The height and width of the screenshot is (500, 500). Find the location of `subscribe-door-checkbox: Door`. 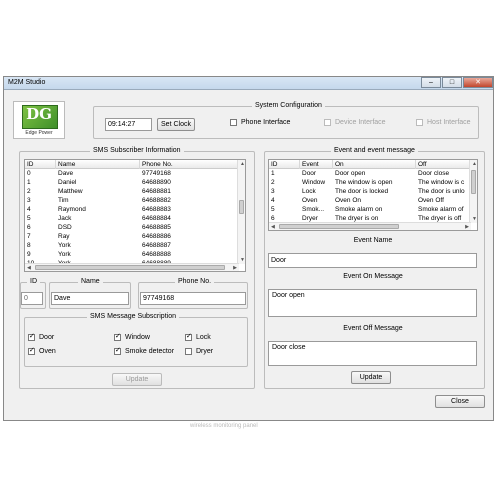

subscribe-door-checkbox: Door is located at coordinates (41, 337).